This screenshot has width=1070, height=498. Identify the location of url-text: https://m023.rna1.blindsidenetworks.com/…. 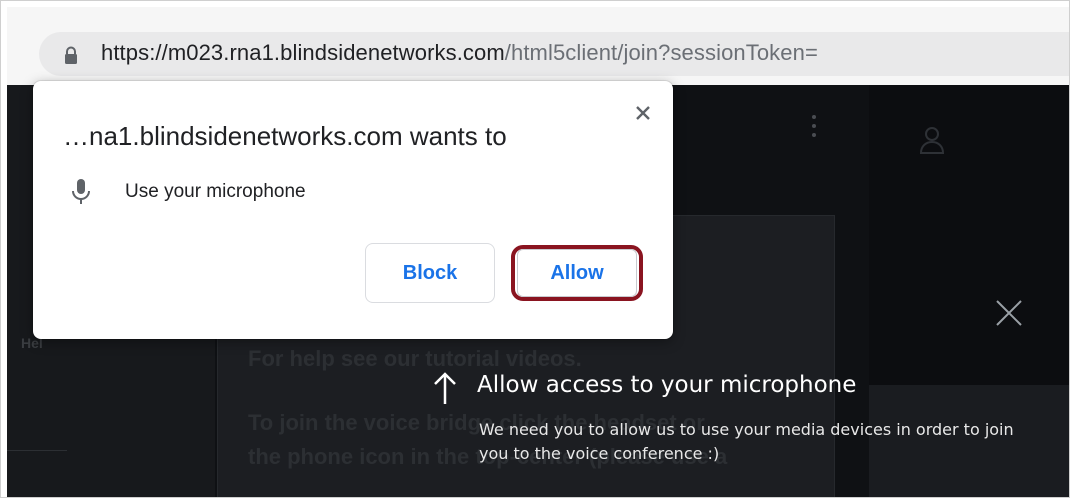
(459, 53).